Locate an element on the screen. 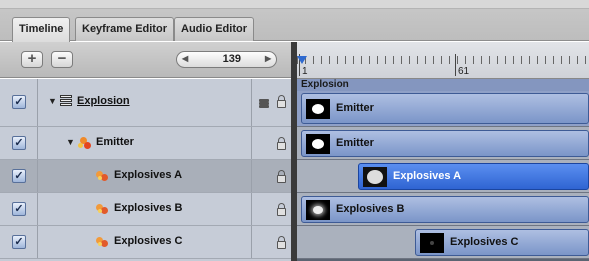  track-row-explosives-a: Explosives A is located at coordinates (443, 176).